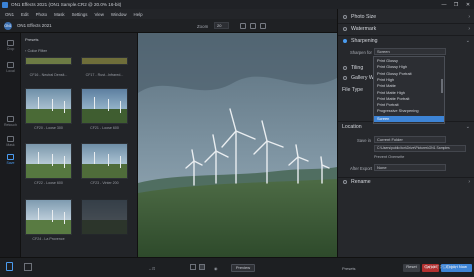 The height and width of the screenshot is (277, 474). What do you see at coordinates (221, 25) in the screenshot?
I see `zoom-select: 20` at bounding box center [221, 25].